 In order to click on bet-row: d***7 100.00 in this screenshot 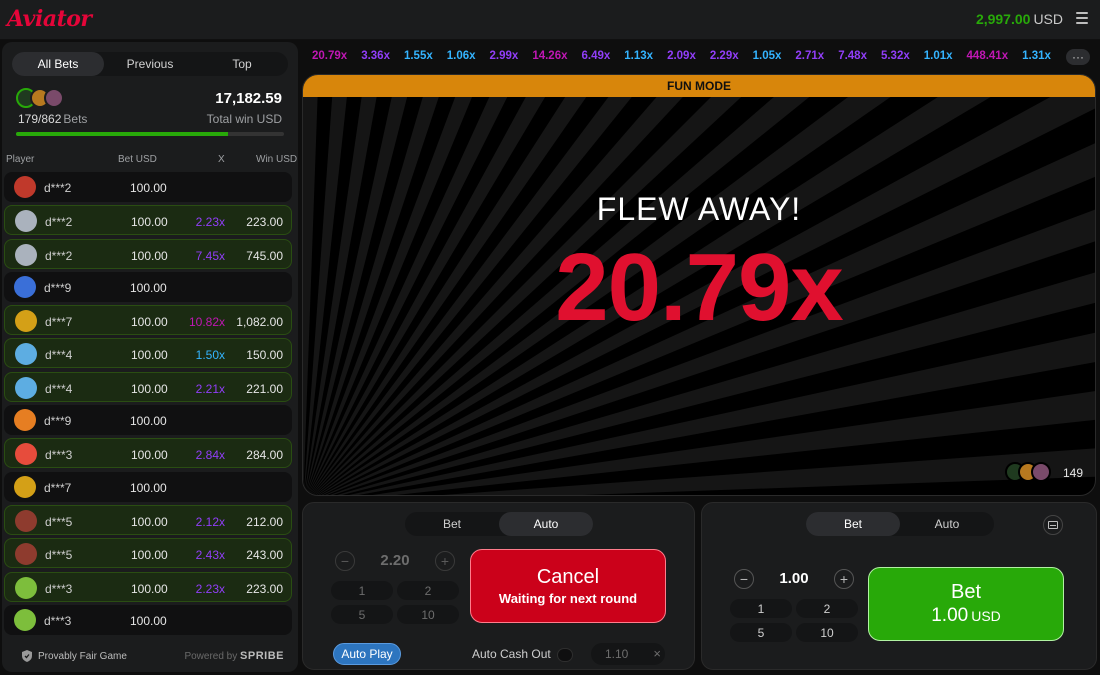, I will do `click(148, 486)`.